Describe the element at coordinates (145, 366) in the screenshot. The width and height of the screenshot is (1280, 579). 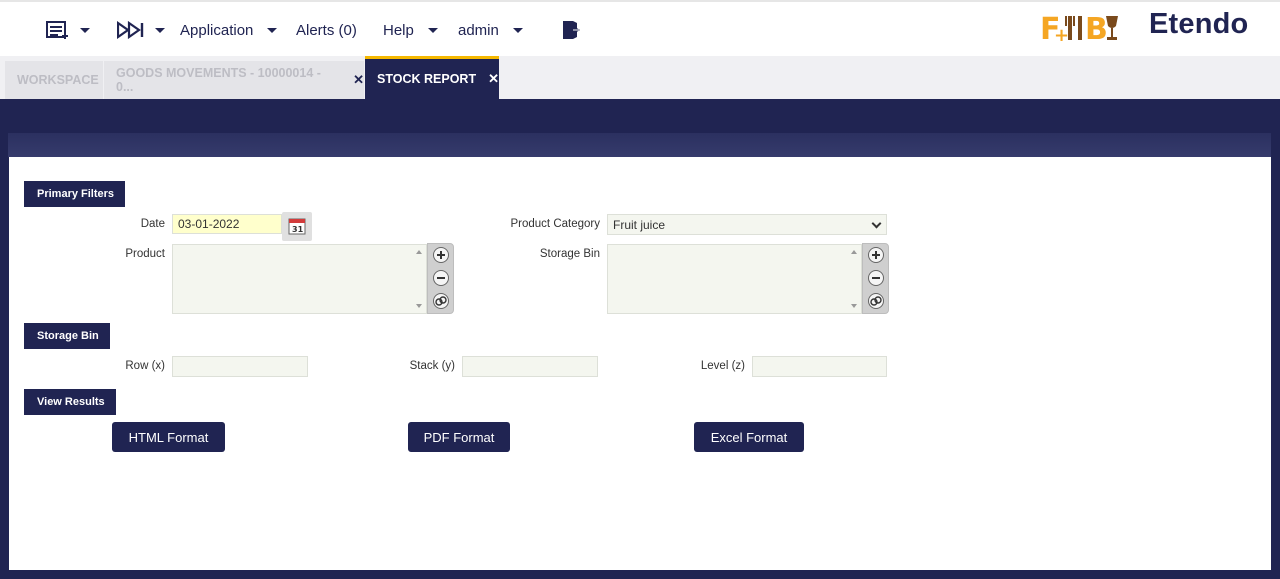
I see `row-x-label: Row (x)` at that location.